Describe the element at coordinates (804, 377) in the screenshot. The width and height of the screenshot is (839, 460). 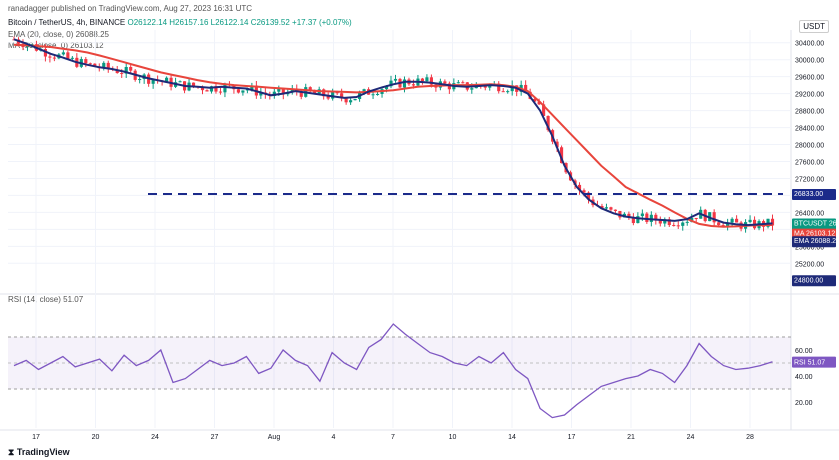
I see `rsi-tick-label: 40.00` at that location.